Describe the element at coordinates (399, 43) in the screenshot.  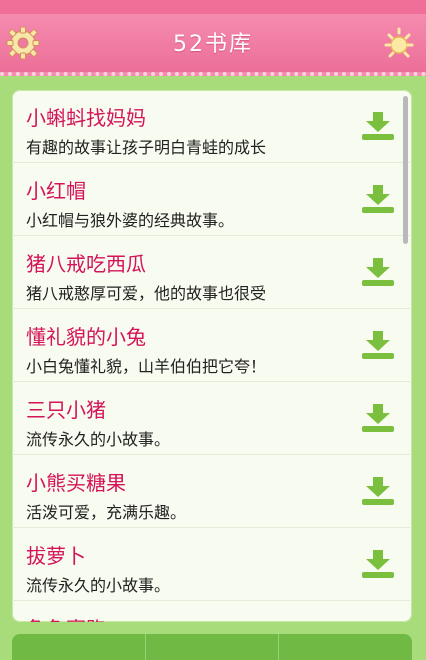
I see `sun-icon` at that location.